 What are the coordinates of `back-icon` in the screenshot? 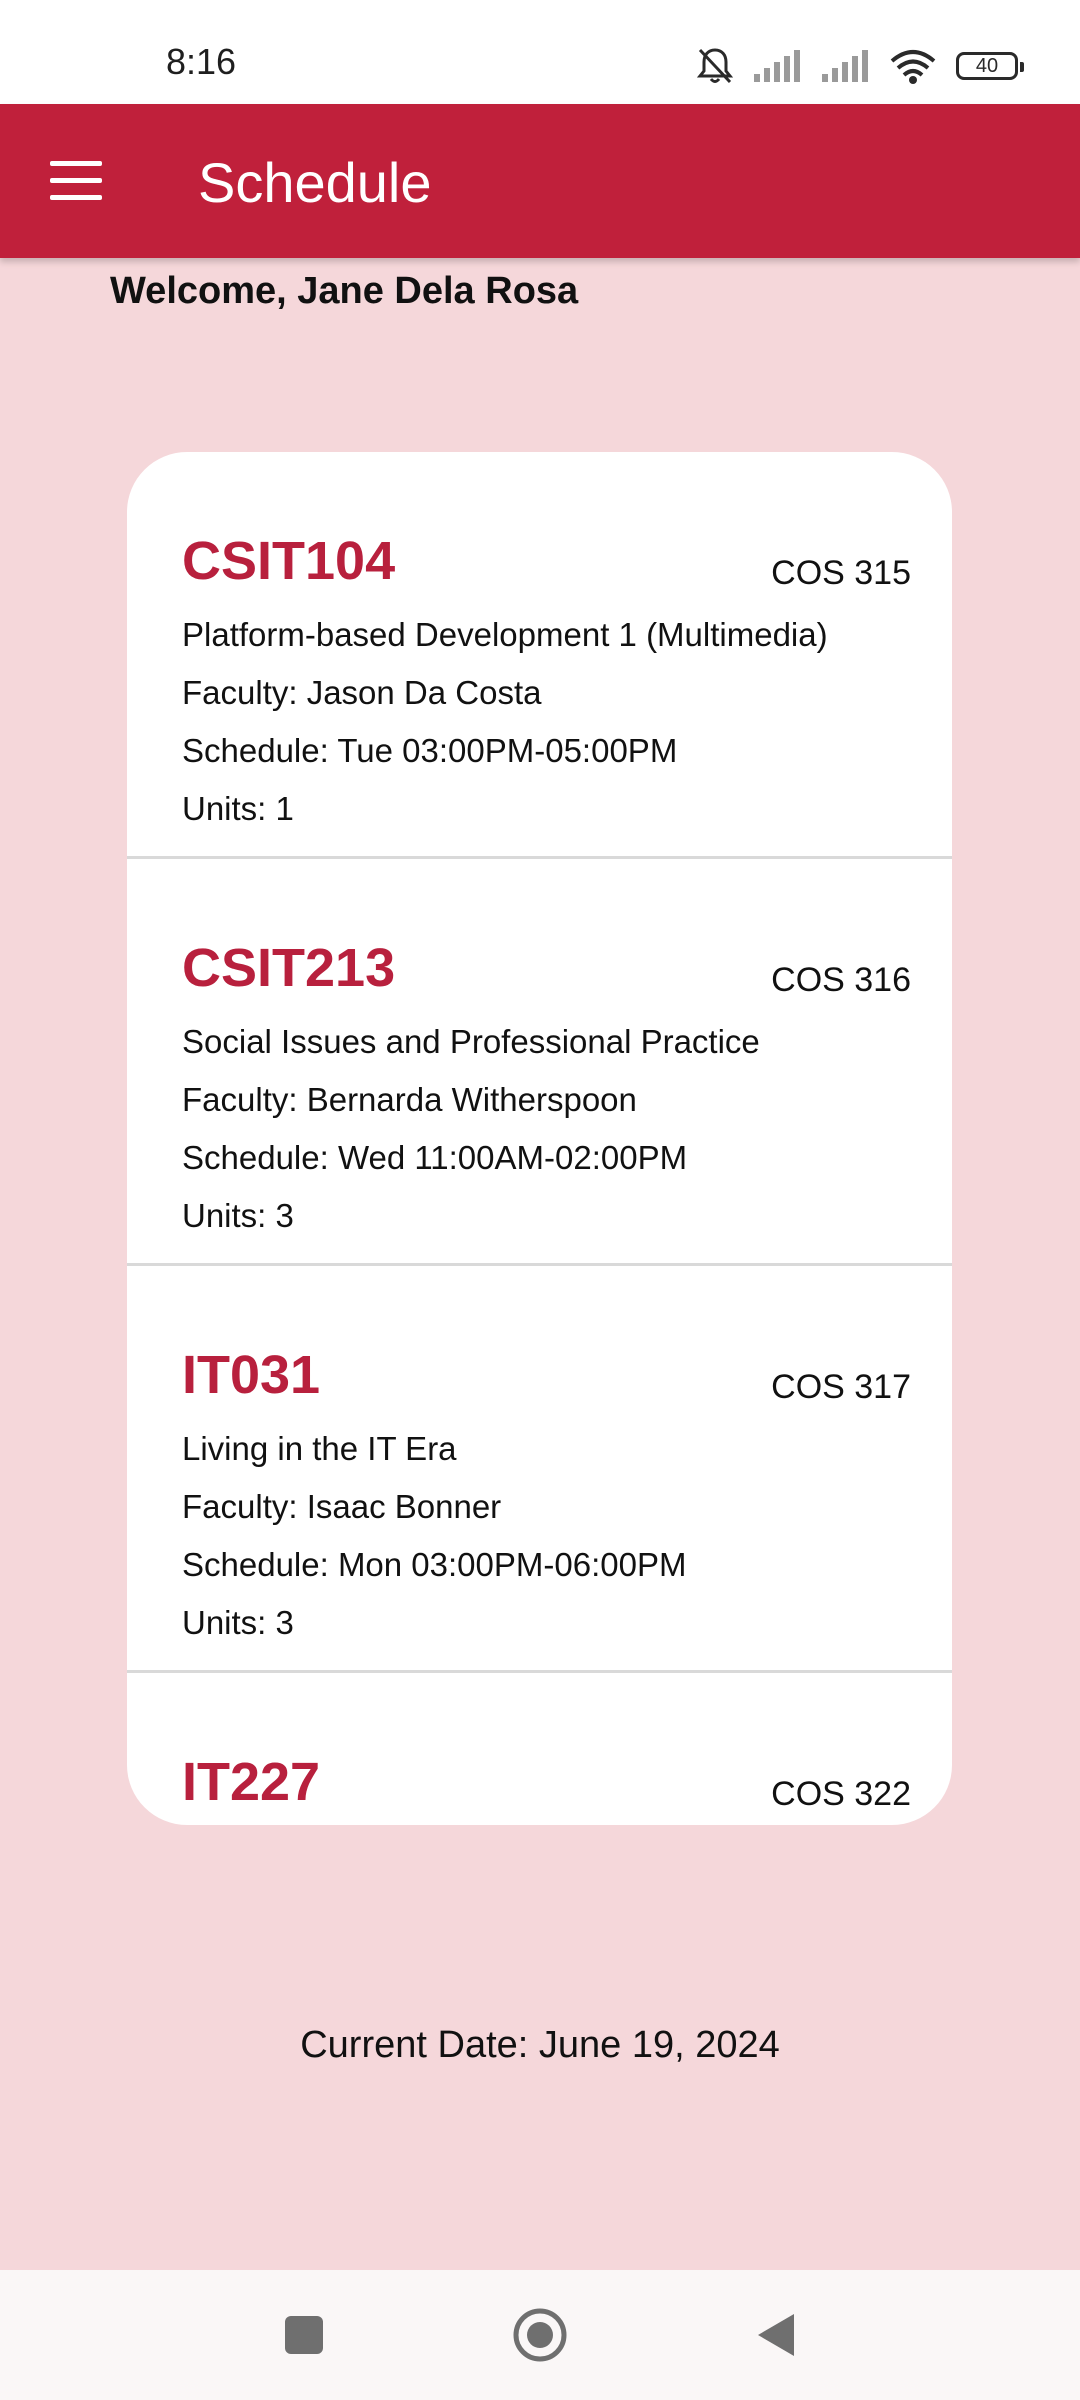 It's located at (776, 2335).